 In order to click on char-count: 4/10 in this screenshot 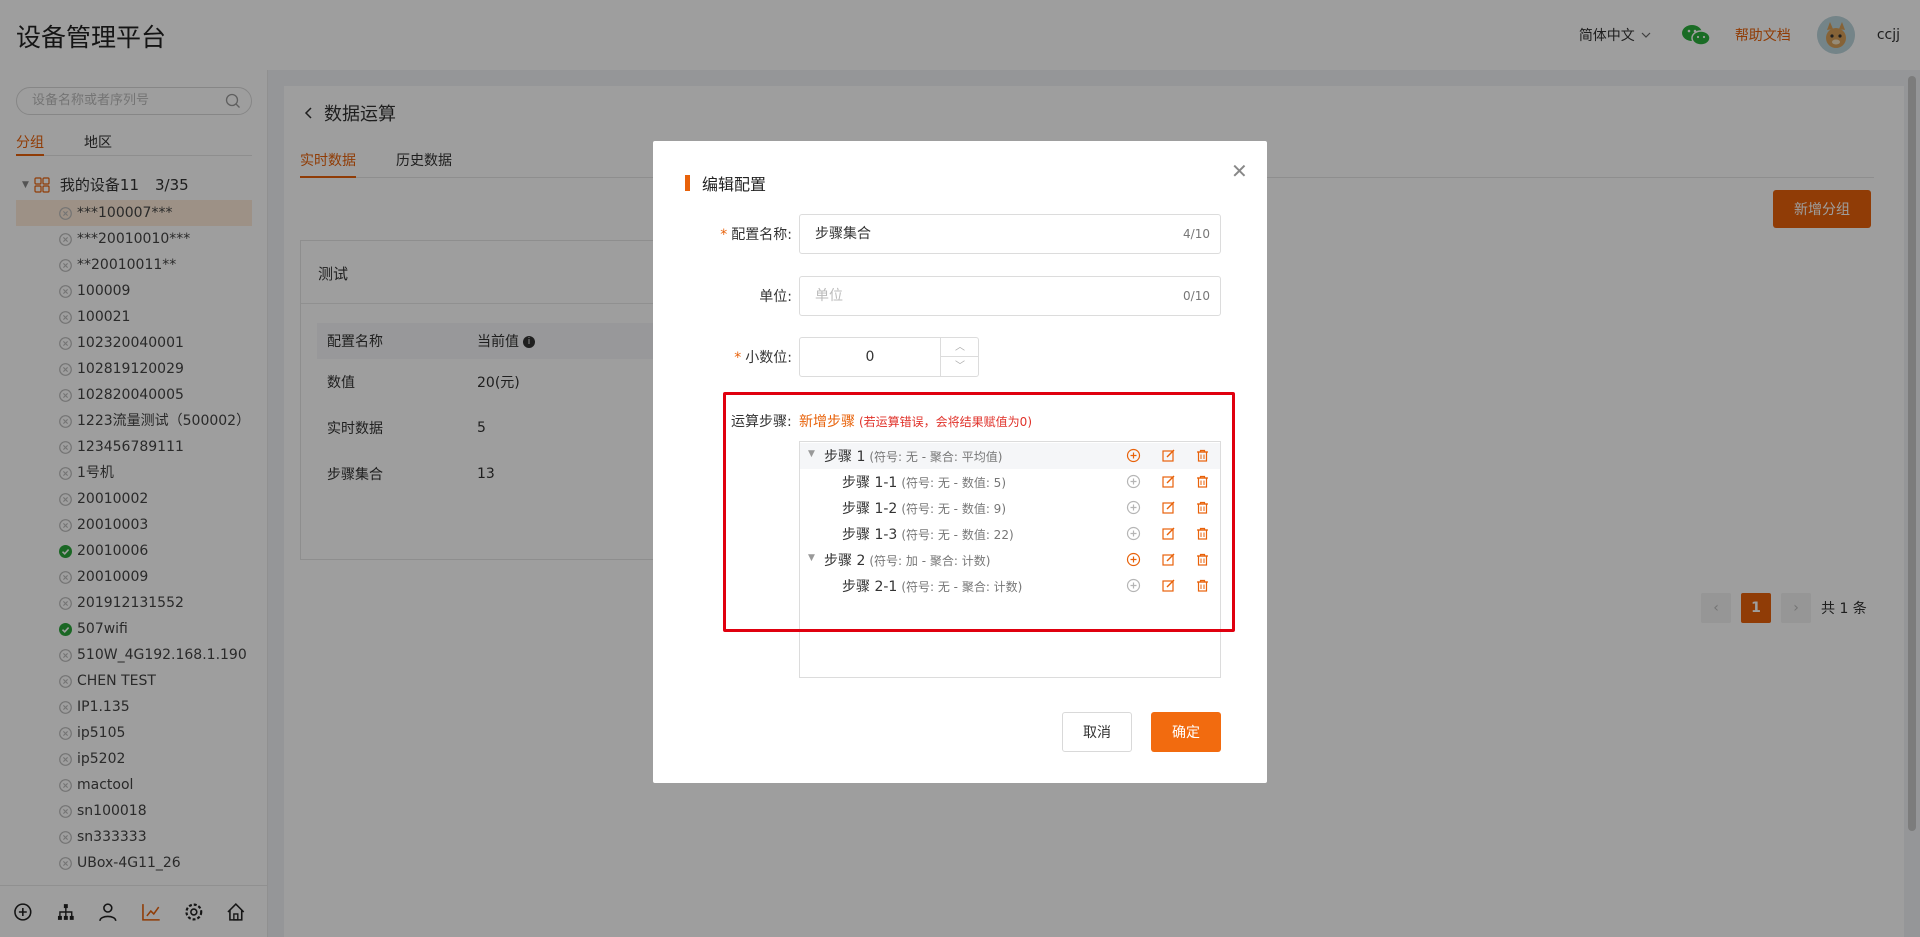, I will do `click(1196, 234)`.